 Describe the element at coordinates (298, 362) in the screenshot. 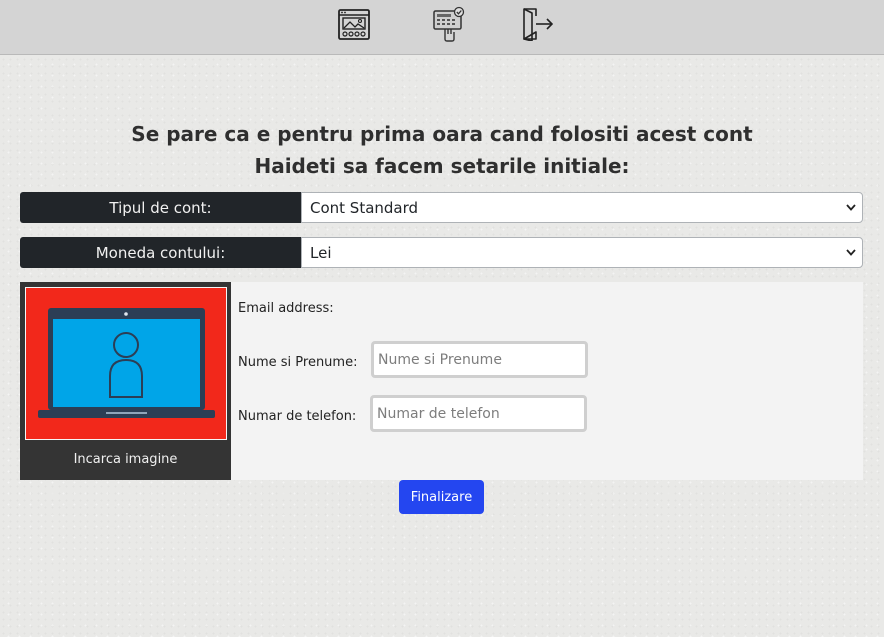

I see `name-label: Nume si Prenume:` at that location.